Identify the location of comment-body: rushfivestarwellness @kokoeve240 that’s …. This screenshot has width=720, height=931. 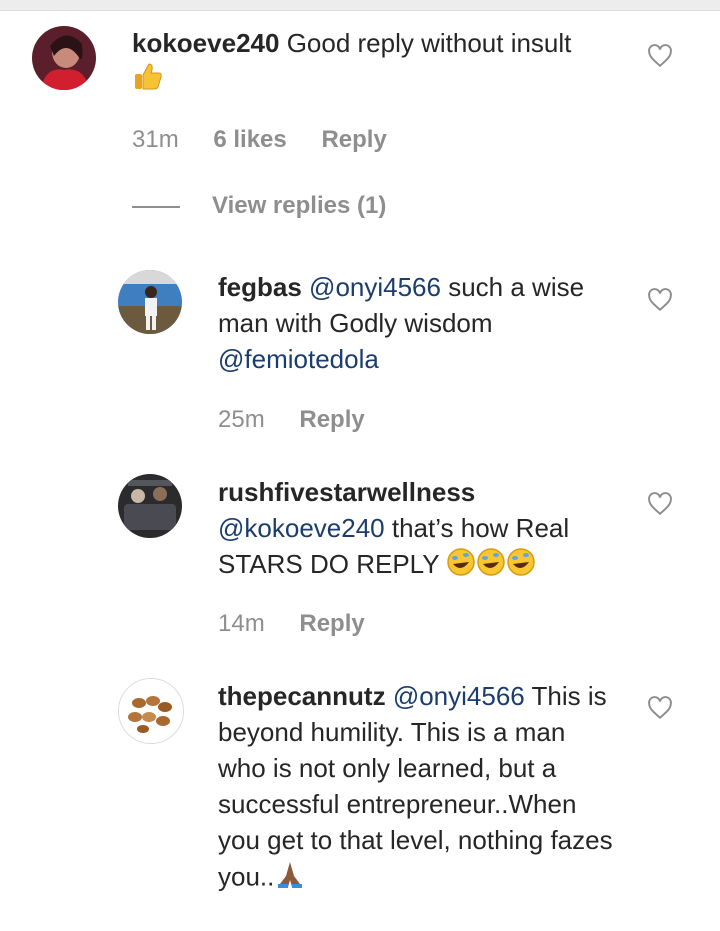
(418, 530).